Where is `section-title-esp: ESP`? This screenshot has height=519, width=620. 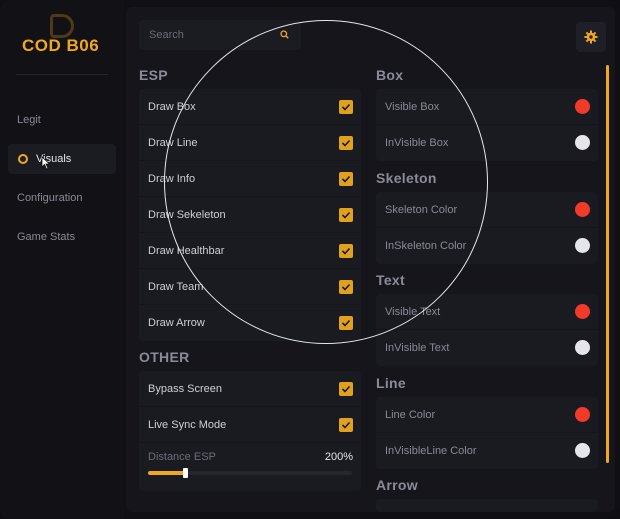
section-title-esp: ESP is located at coordinates (153, 75).